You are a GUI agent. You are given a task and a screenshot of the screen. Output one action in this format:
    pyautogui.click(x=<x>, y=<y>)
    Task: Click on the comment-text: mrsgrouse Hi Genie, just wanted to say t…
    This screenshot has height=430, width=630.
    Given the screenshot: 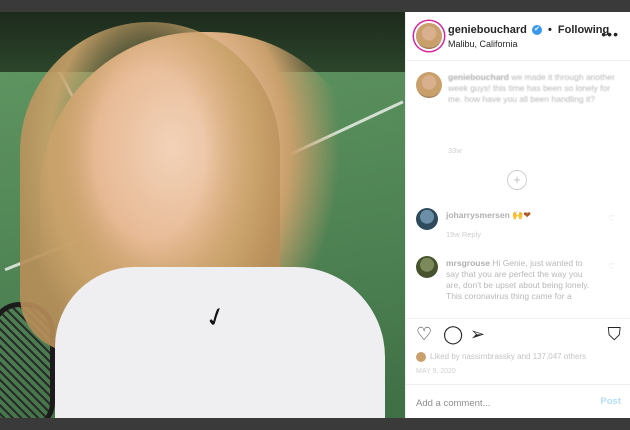 What is the action you would take?
    pyautogui.click(x=521, y=280)
    